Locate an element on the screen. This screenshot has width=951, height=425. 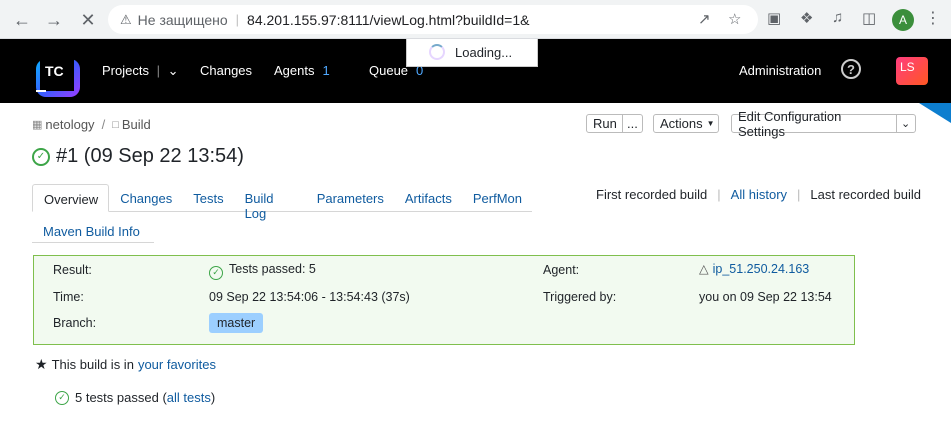
breadcrumb-build: Build is located at coordinates (136, 124).